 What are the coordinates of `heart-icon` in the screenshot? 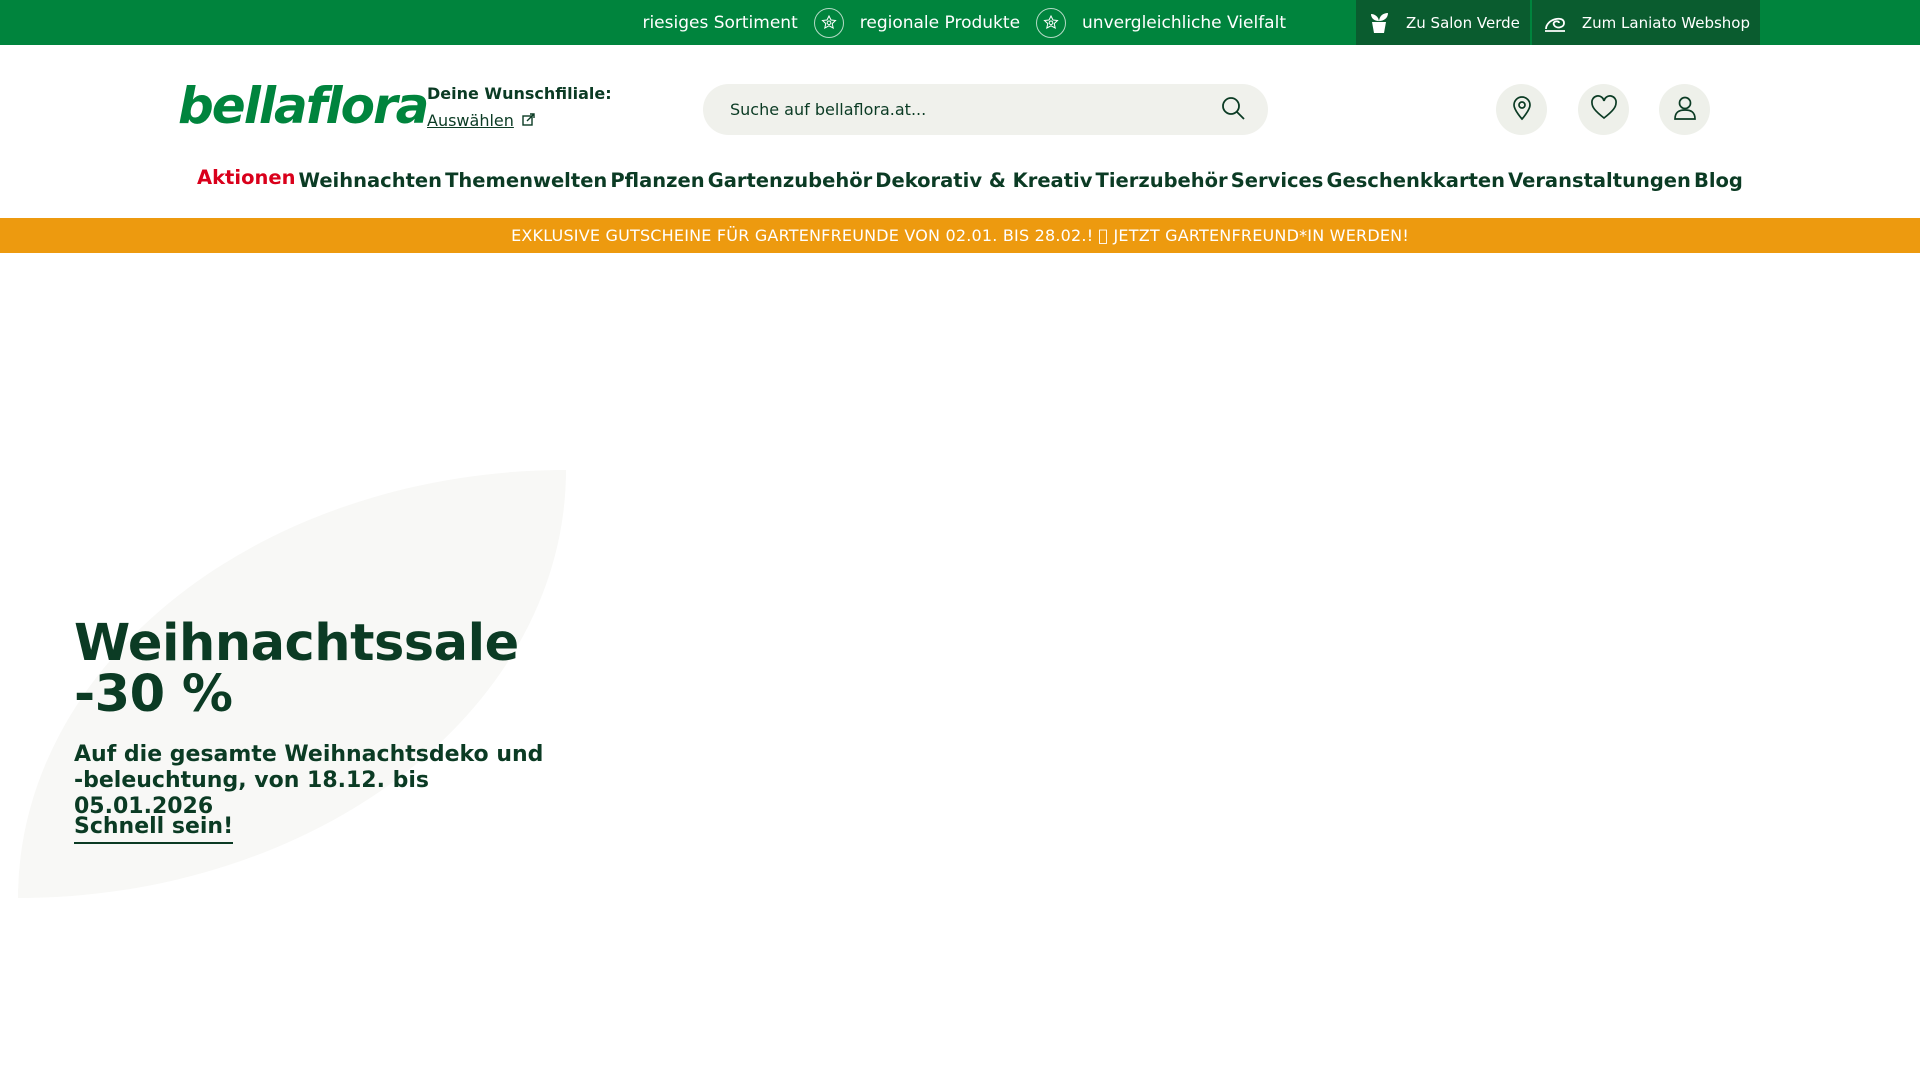 It's located at (1604, 109).